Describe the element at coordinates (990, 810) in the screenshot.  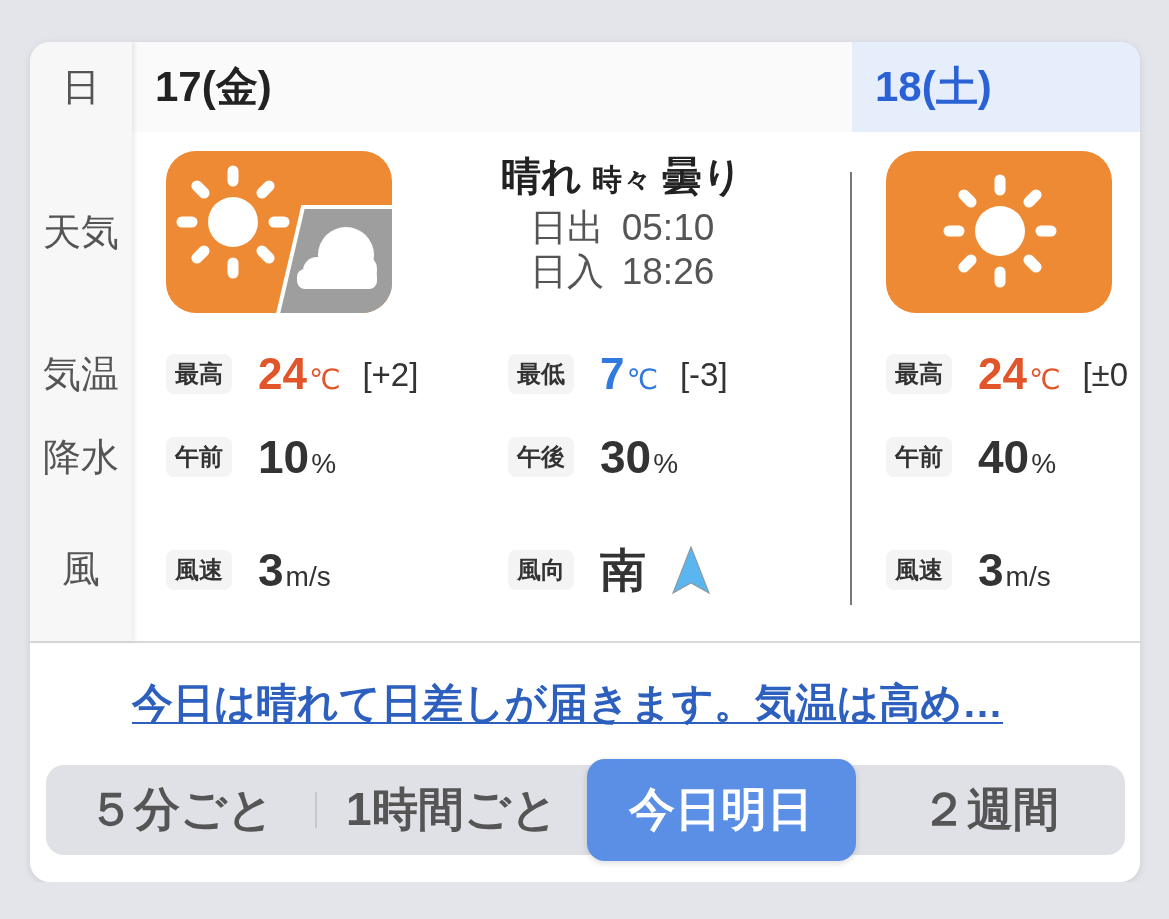
I see `period-tab: ２週間` at that location.